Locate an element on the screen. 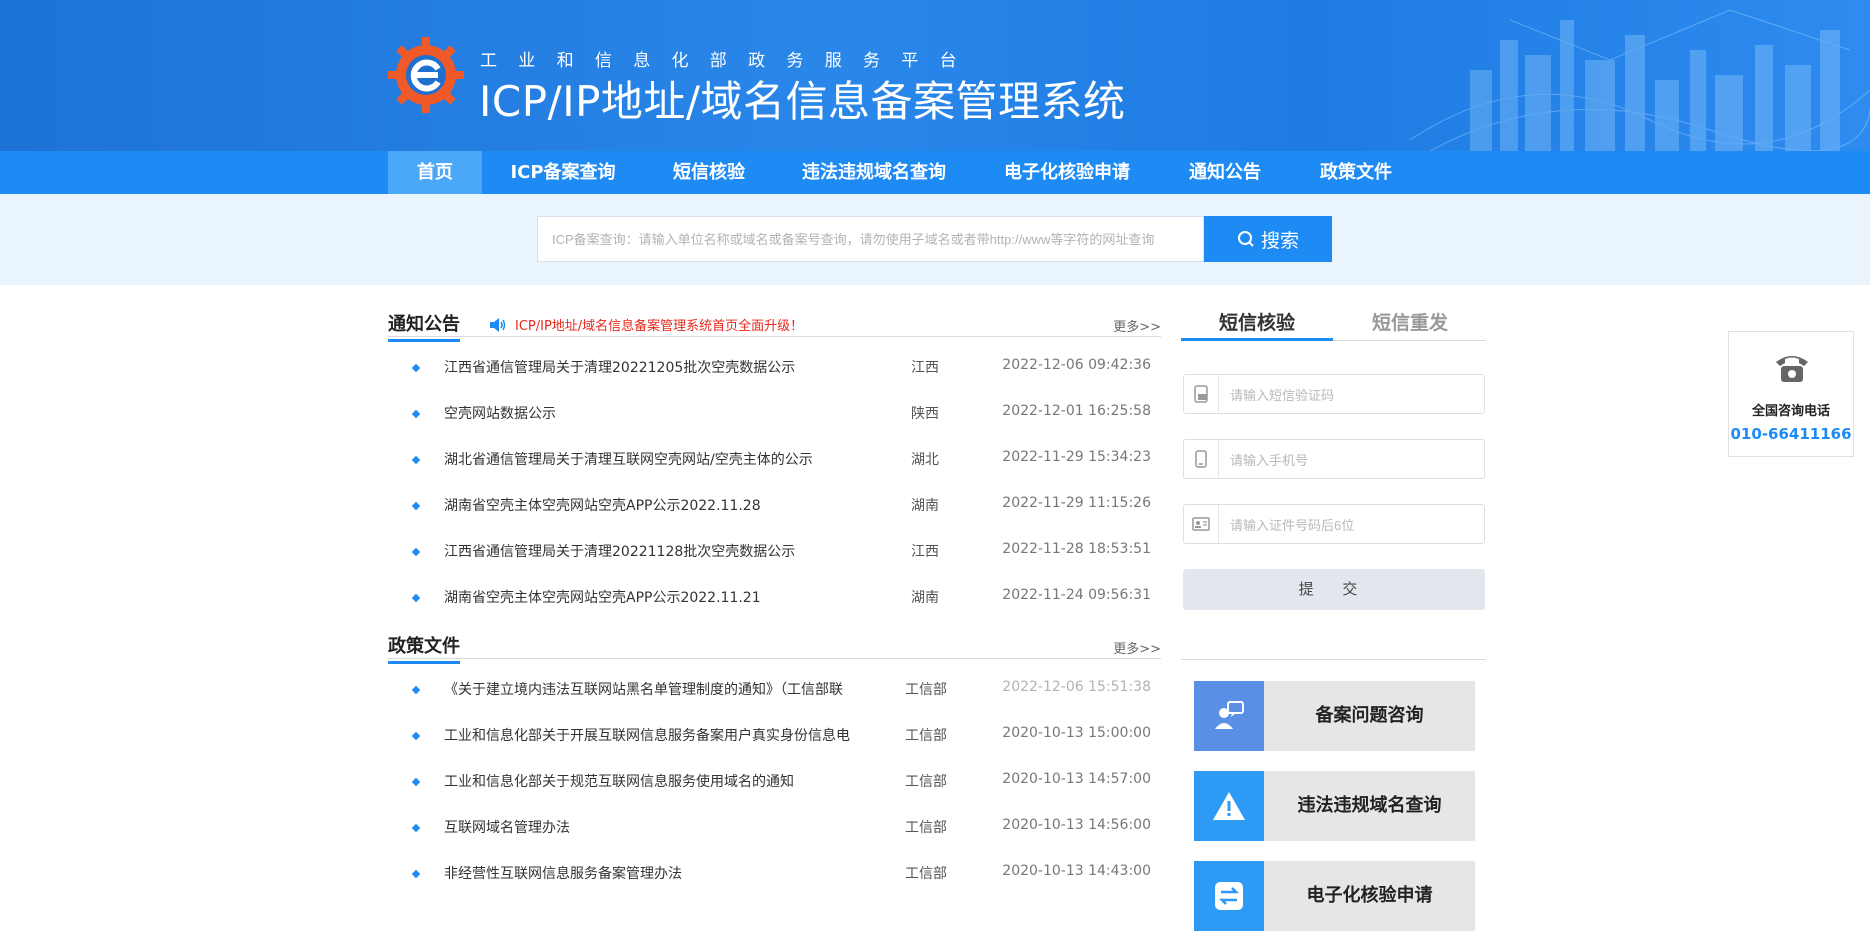 The width and height of the screenshot is (1870, 931). policy-row: 互联网域名管理办法 工信部 2020-10-13 14:56:00 is located at coordinates (774, 840).